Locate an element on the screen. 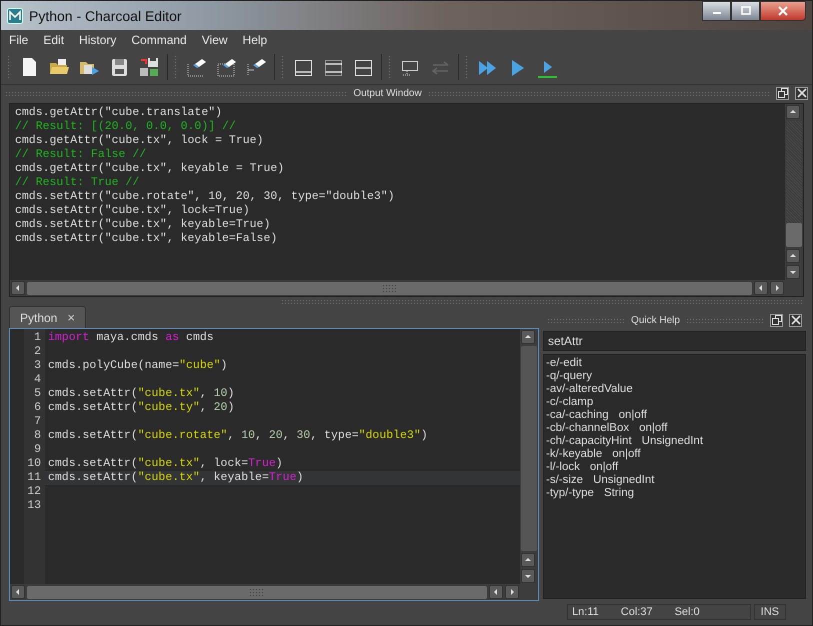 Image resolution: width=813 pixels, height=626 pixels. maximize-button is located at coordinates (745, 11).